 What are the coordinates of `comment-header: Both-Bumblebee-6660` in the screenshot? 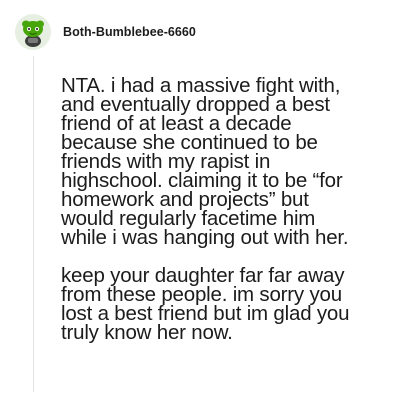 It's located at (105, 32).